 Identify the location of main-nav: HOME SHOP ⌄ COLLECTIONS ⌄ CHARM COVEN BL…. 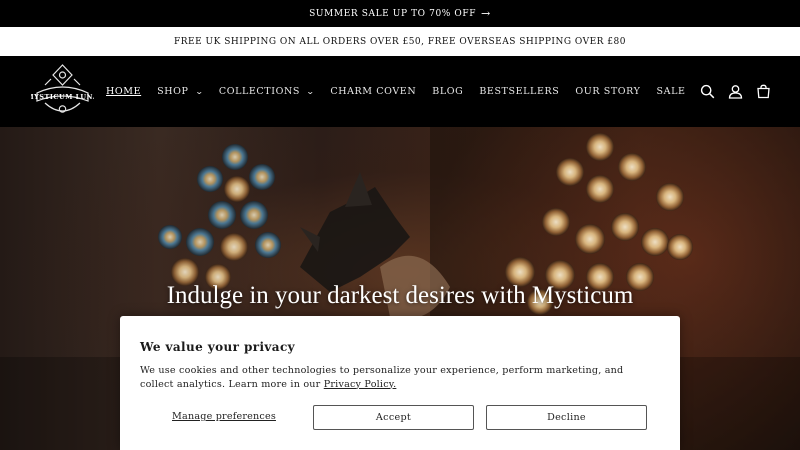
(404, 91).